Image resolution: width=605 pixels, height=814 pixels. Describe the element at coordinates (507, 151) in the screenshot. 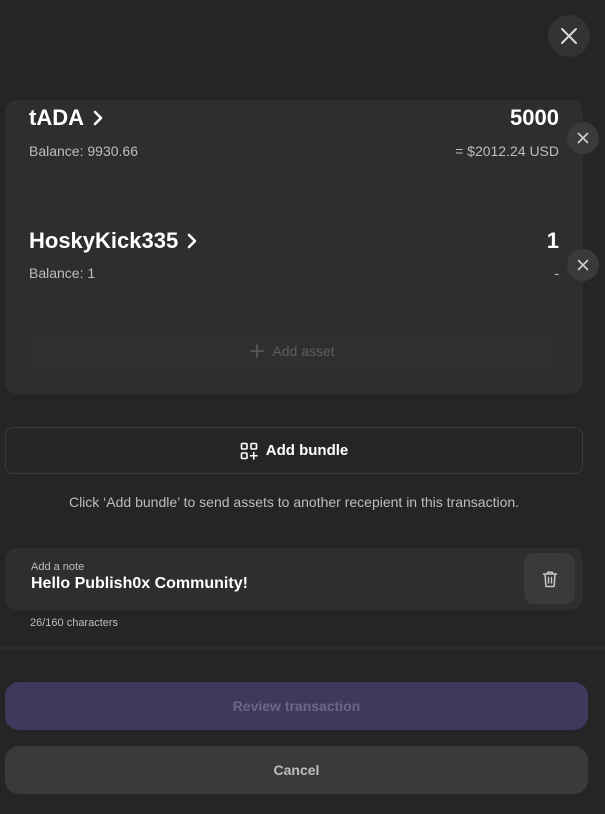

I see `asset-fiat-value: = $2012.24 USD` at that location.